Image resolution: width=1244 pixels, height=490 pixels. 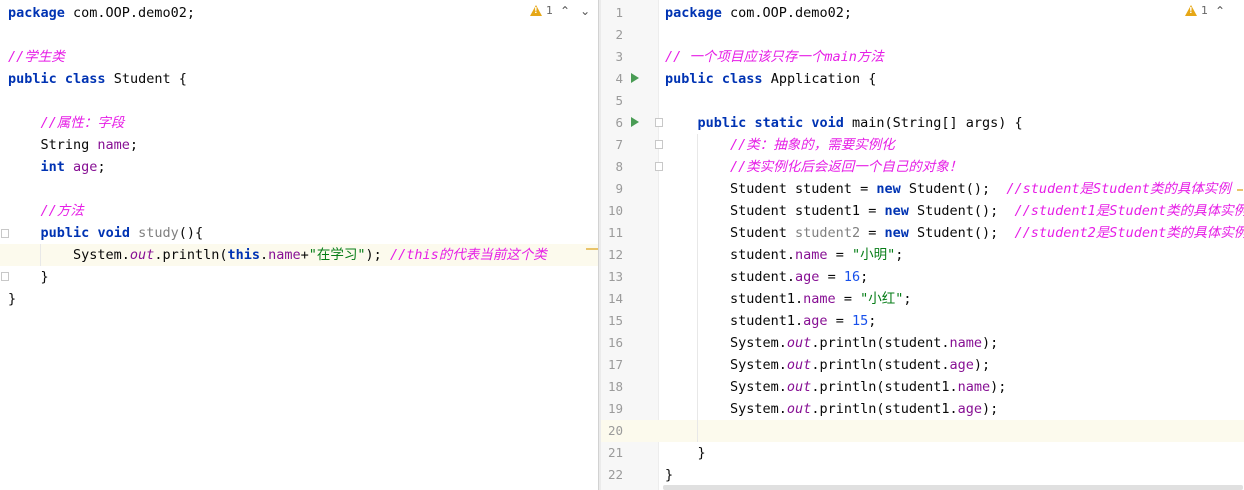 What do you see at coordinates (786, 13) in the screenshot?
I see `code-token: com.OOP.demo02;` at bounding box center [786, 13].